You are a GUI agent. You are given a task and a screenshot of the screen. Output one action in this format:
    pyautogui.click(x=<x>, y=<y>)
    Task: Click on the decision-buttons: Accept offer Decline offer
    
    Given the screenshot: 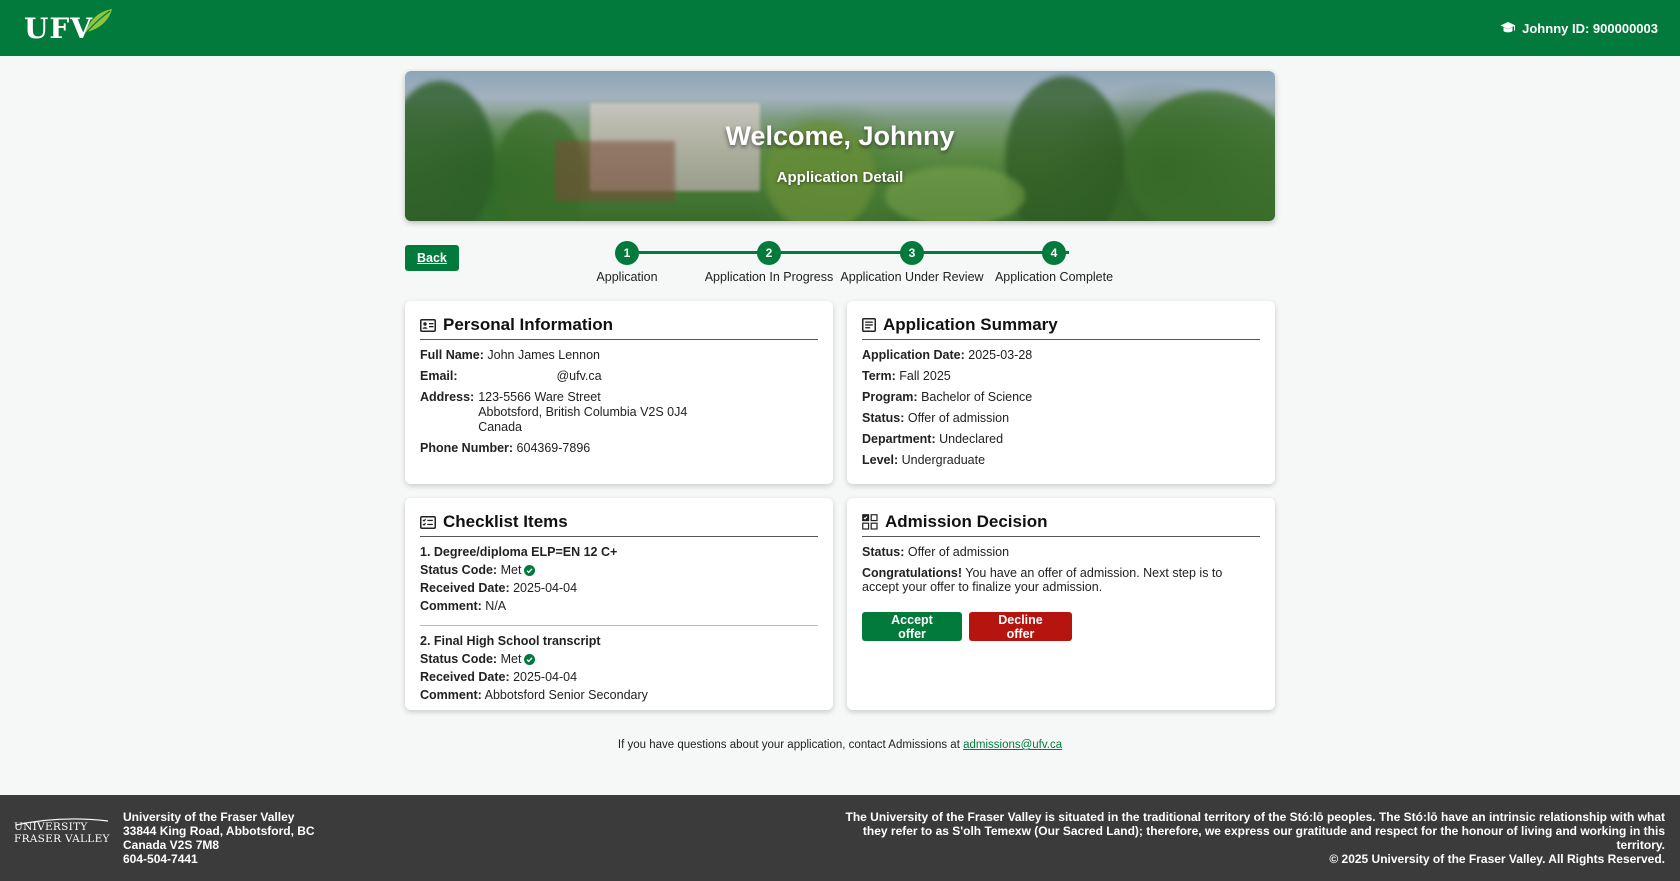 What is the action you would take?
    pyautogui.click(x=1061, y=626)
    